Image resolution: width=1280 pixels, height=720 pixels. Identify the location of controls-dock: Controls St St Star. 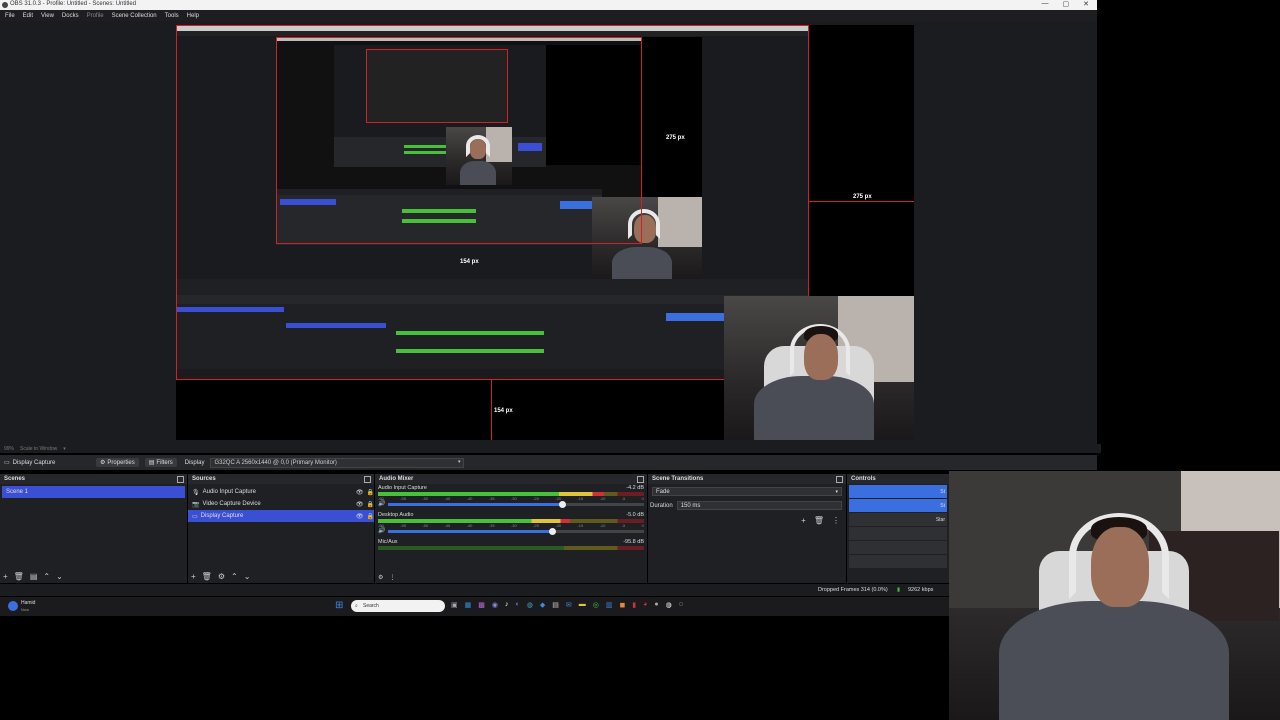
(898, 528).